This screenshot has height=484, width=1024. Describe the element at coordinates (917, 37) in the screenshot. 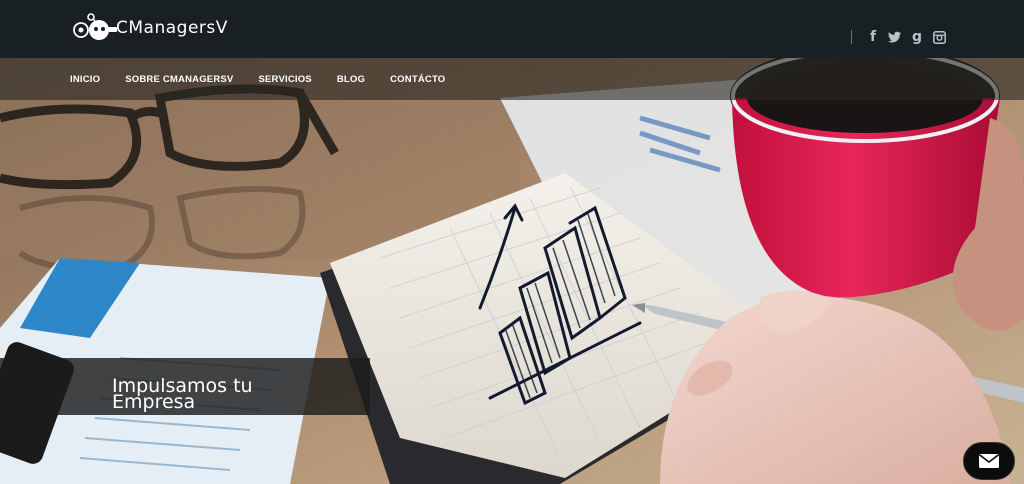

I see `google-plus-icon: g` at that location.